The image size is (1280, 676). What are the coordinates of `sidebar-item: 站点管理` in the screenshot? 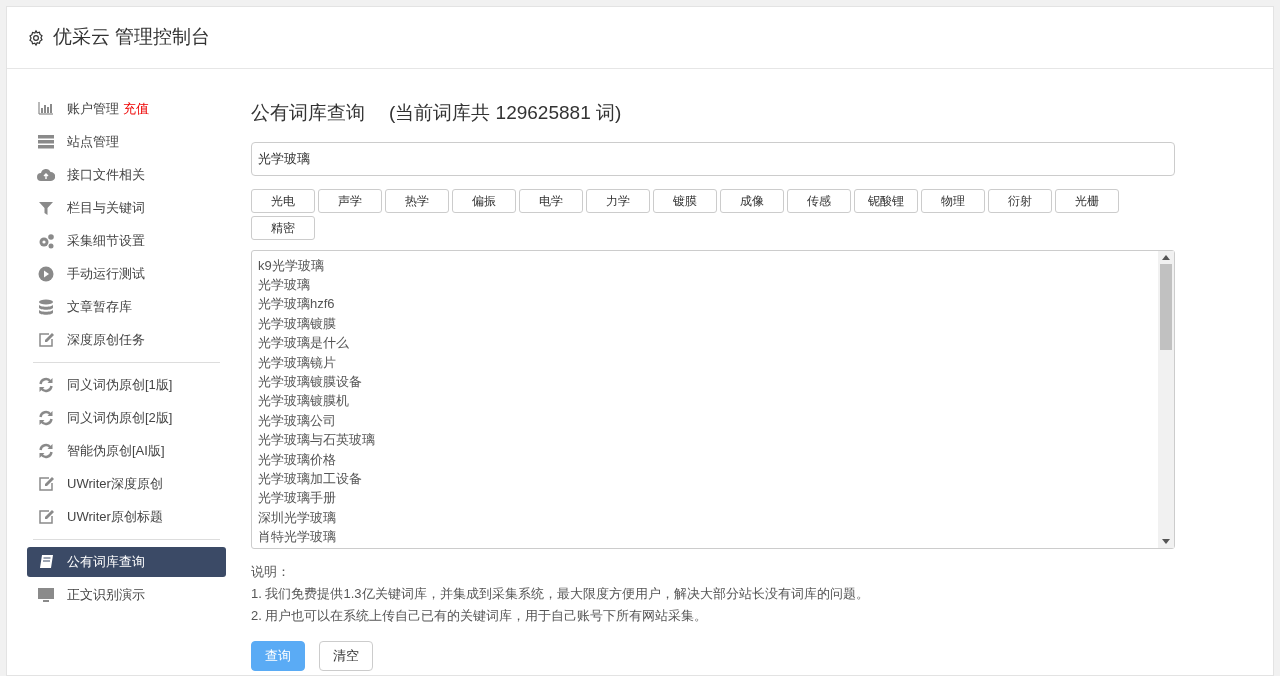 It's located at (126, 142).